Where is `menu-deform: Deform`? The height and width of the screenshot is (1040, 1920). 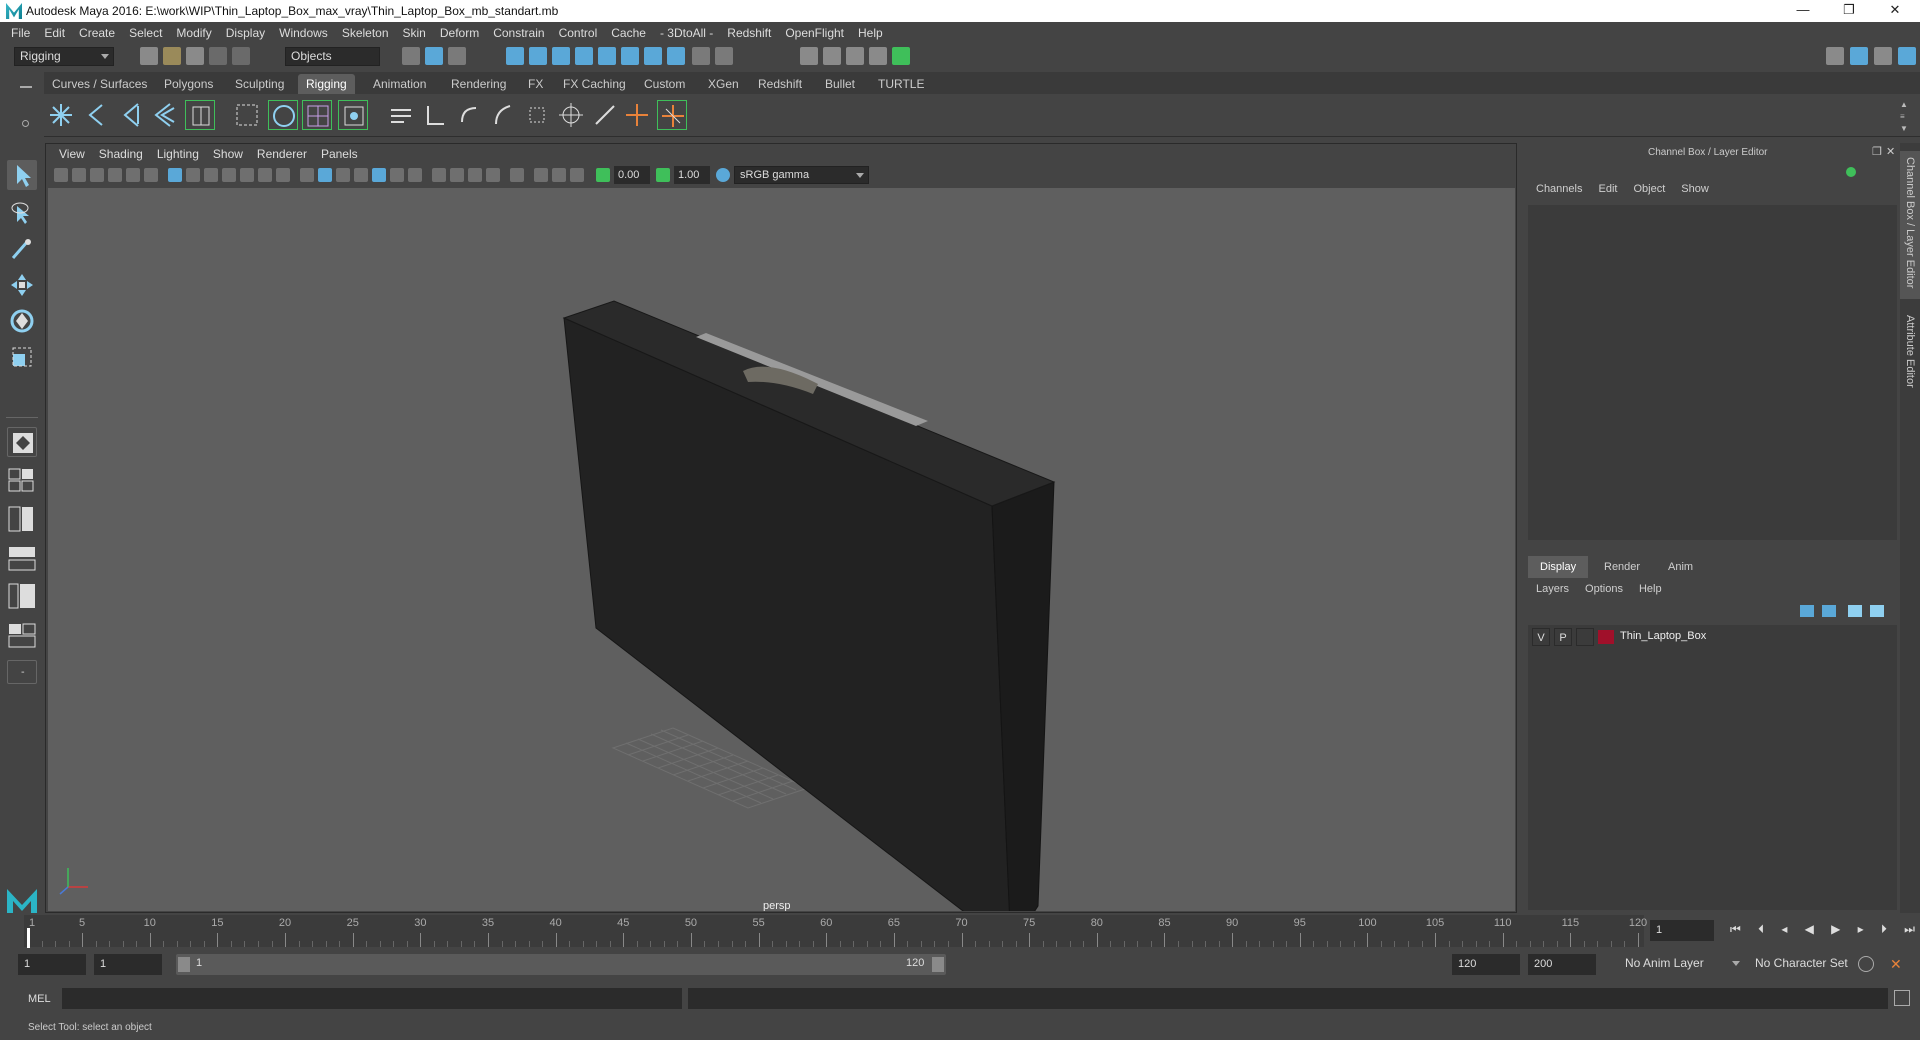 menu-deform: Deform is located at coordinates (459, 33).